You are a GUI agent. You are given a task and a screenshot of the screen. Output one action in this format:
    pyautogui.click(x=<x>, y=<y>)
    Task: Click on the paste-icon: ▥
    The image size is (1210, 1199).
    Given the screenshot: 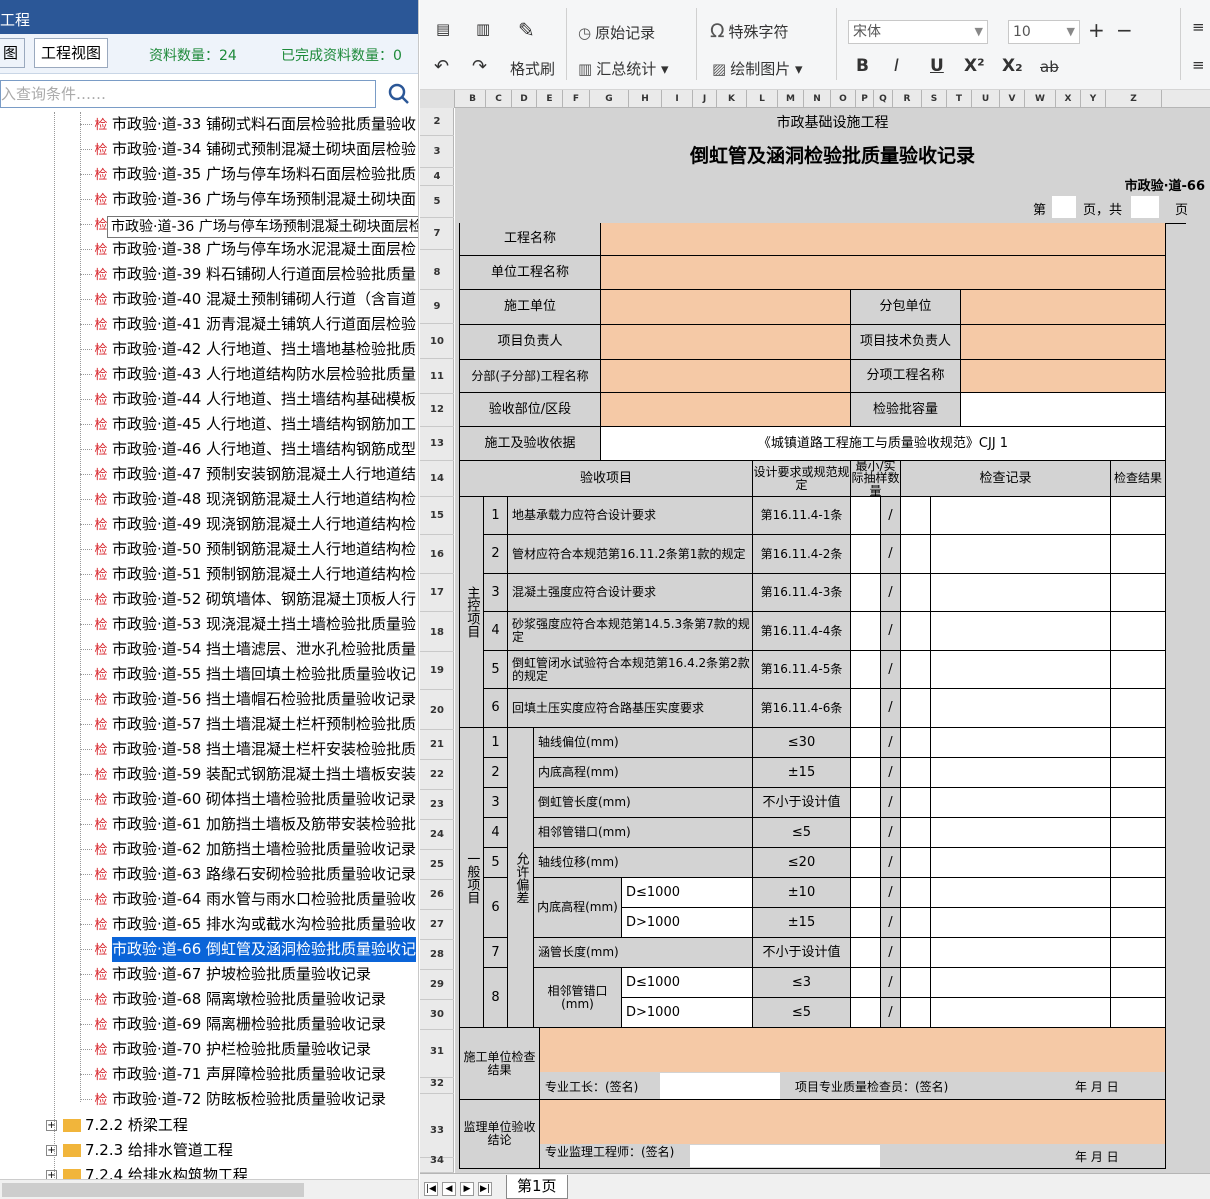 What is the action you would take?
    pyautogui.click(x=483, y=29)
    